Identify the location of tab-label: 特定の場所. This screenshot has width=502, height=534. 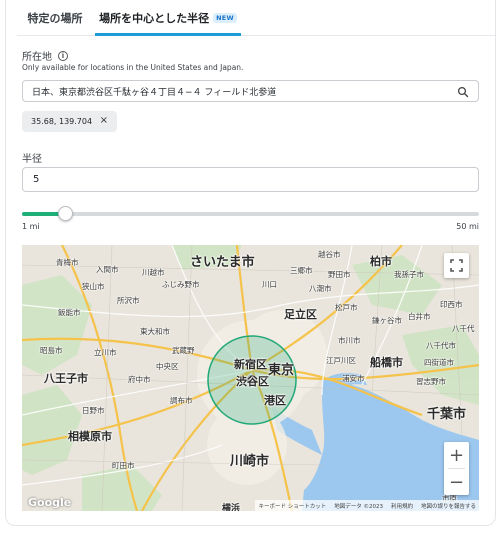
(55, 18).